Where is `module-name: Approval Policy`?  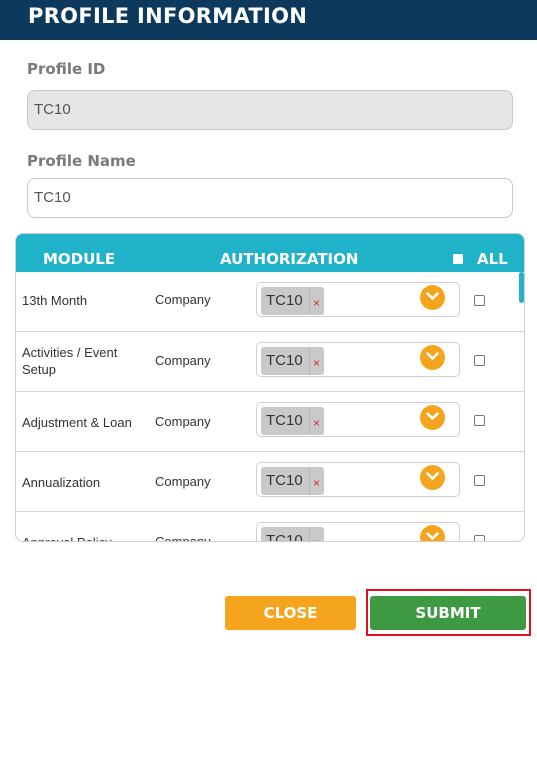 module-name: Approval Policy is located at coordinates (82, 537).